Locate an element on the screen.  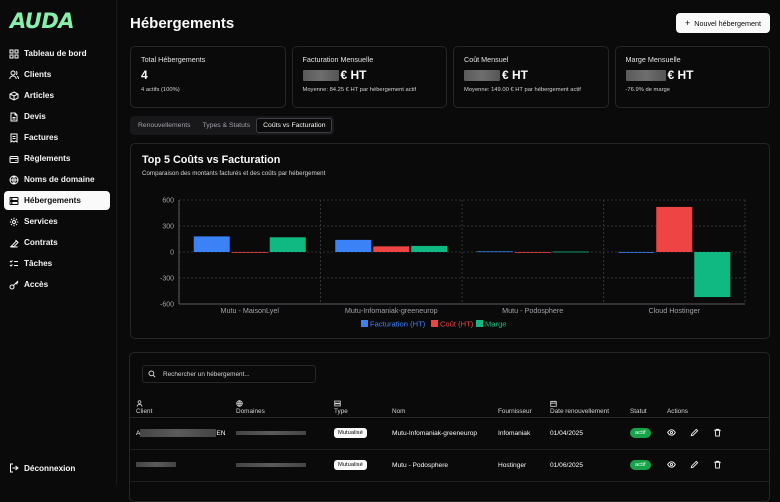
sidebar-item-taches: Tâches is located at coordinates (57, 263).